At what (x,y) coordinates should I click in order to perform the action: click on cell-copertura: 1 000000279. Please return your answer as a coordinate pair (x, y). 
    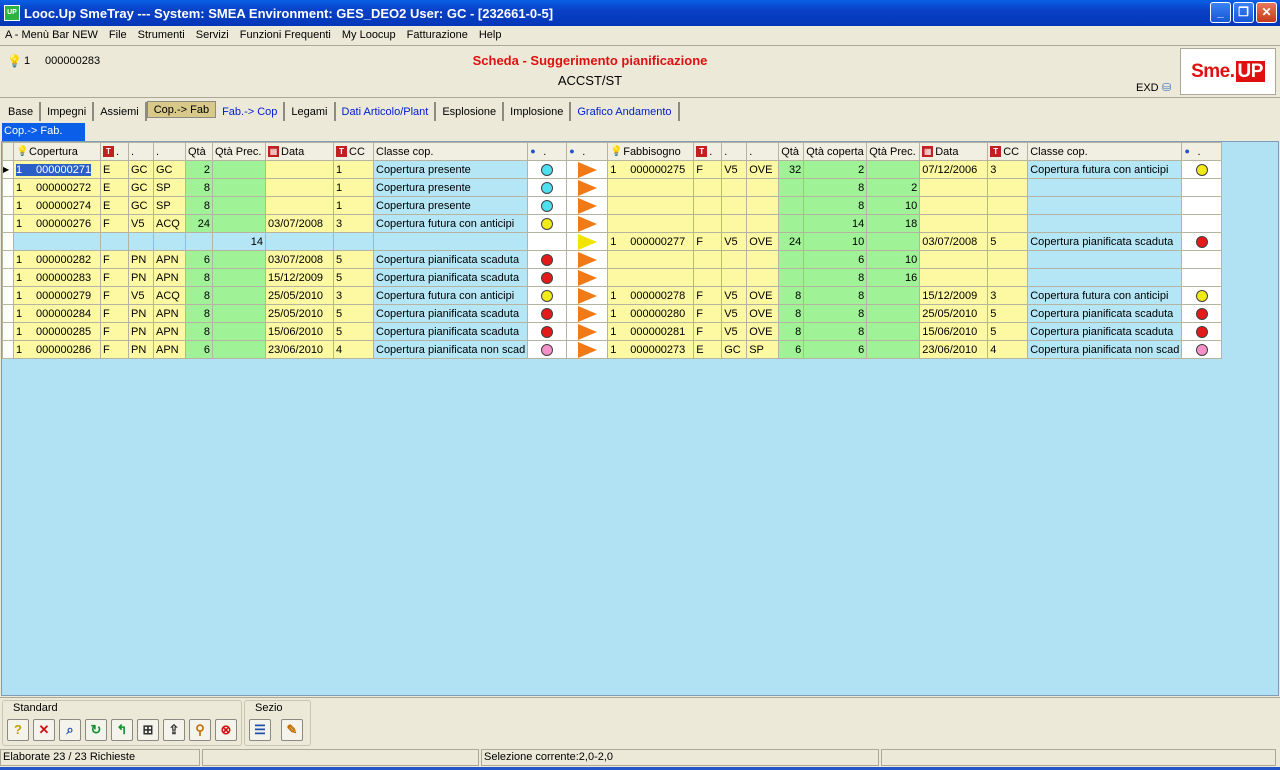
    Looking at the image, I should click on (57, 295).